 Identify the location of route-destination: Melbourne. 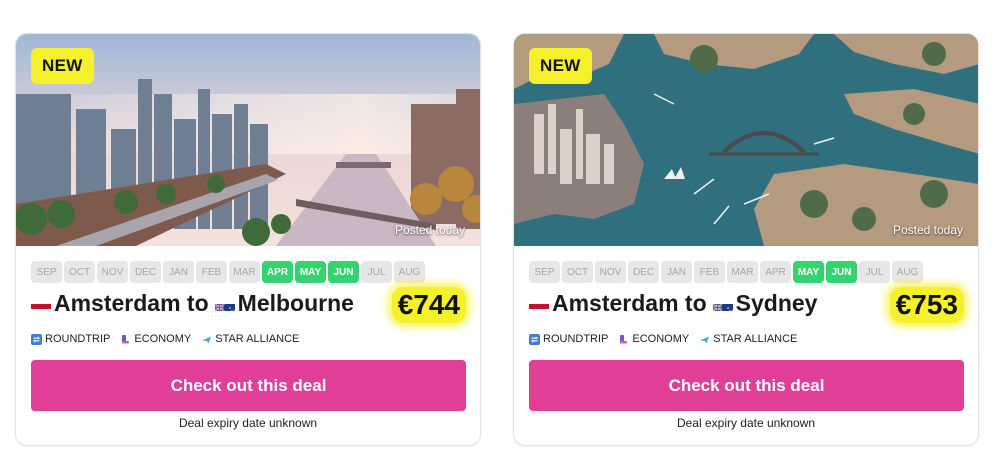
(295, 303).